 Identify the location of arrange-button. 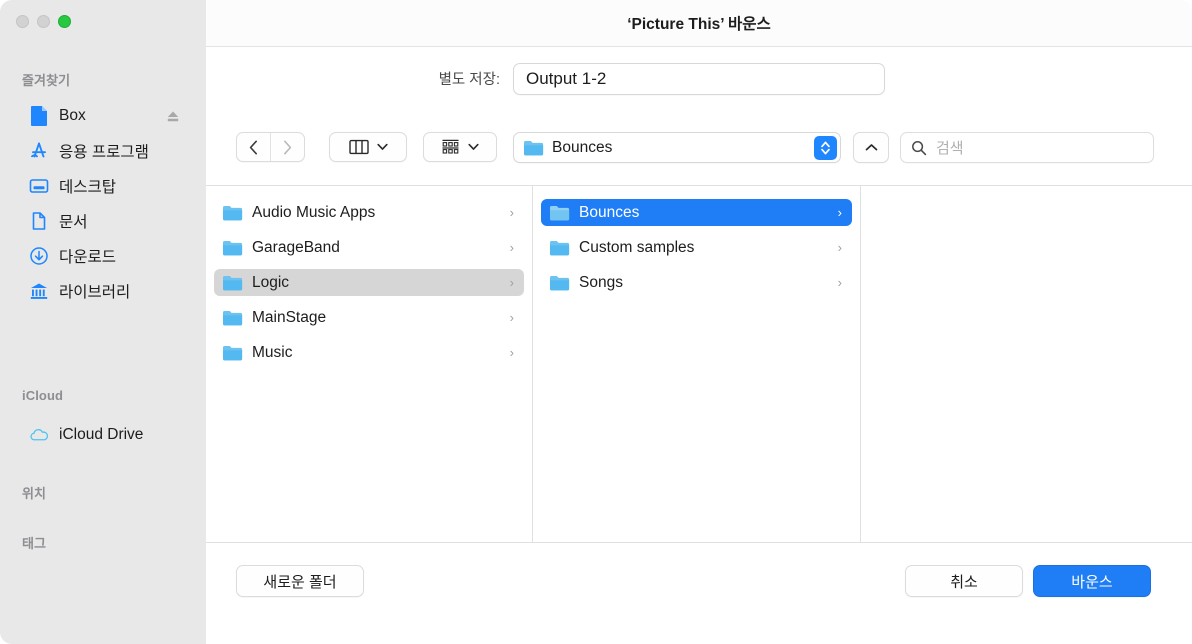
(460, 147).